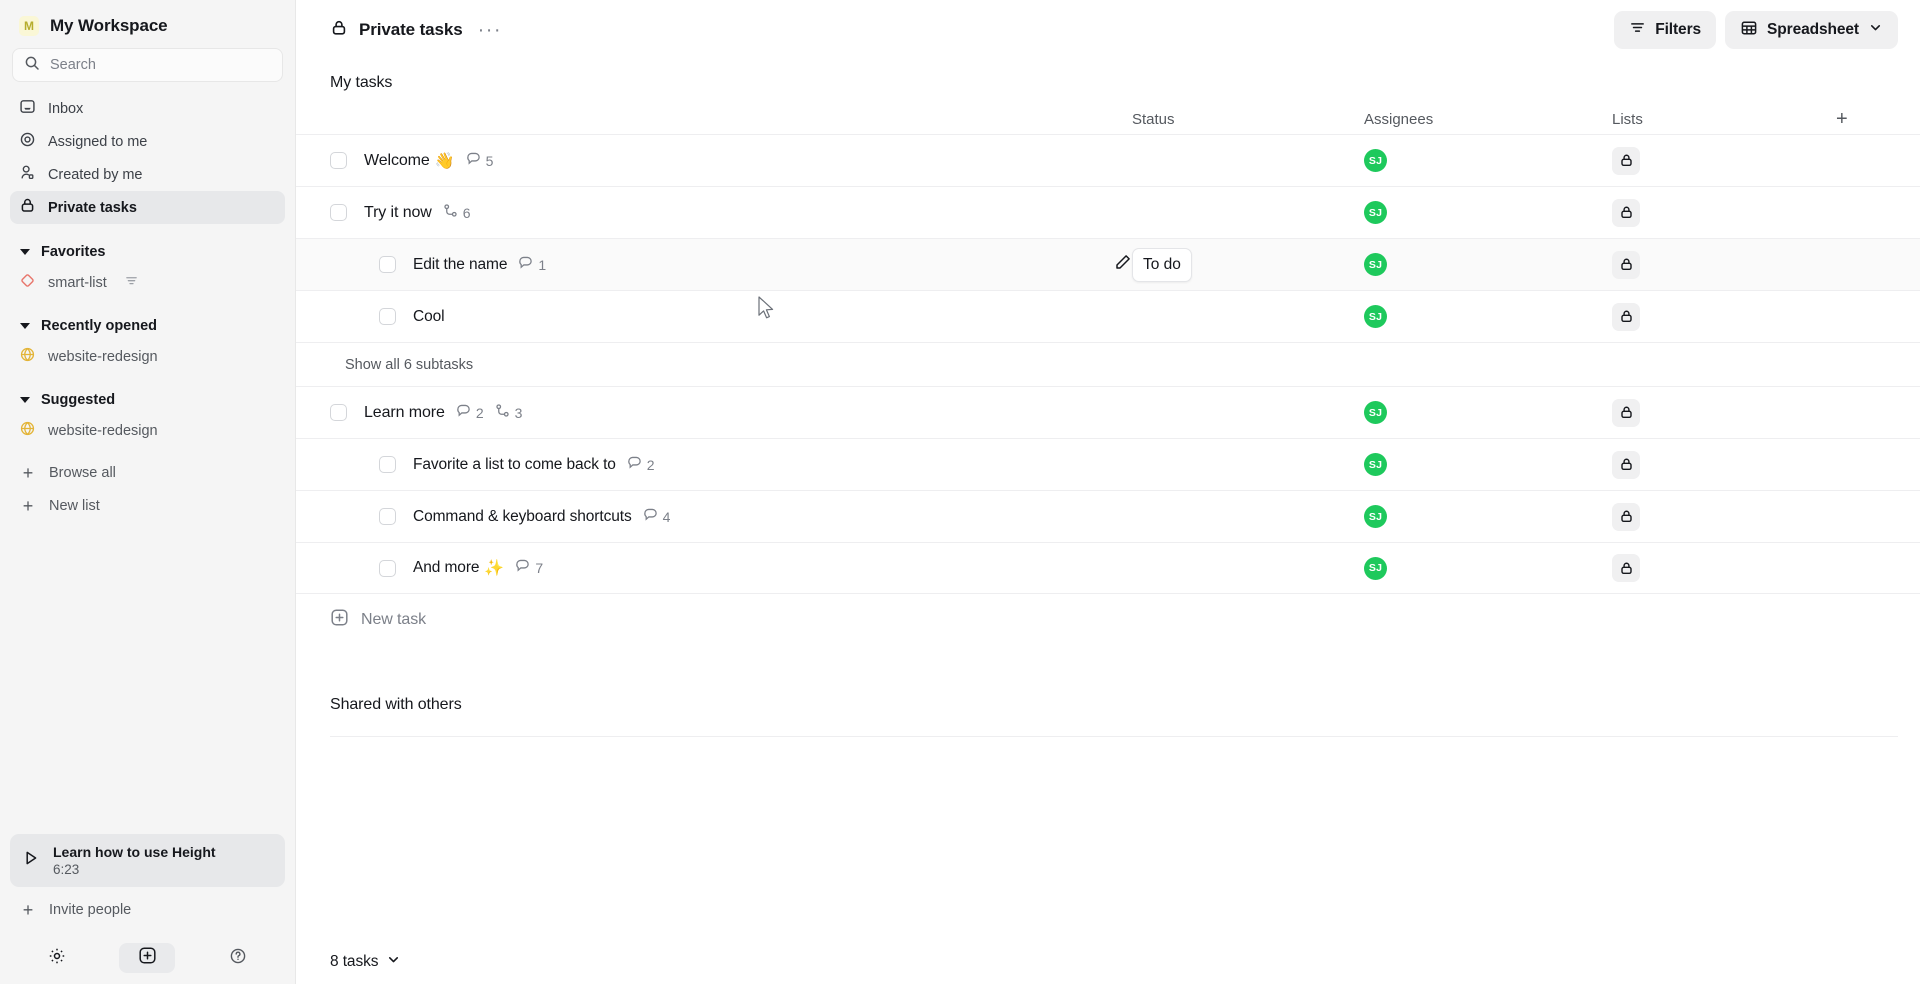  What do you see at coordinates (147, 252) in the screenshot?
I see `section-favorites: Favorites` at bounding box center [147, 252].